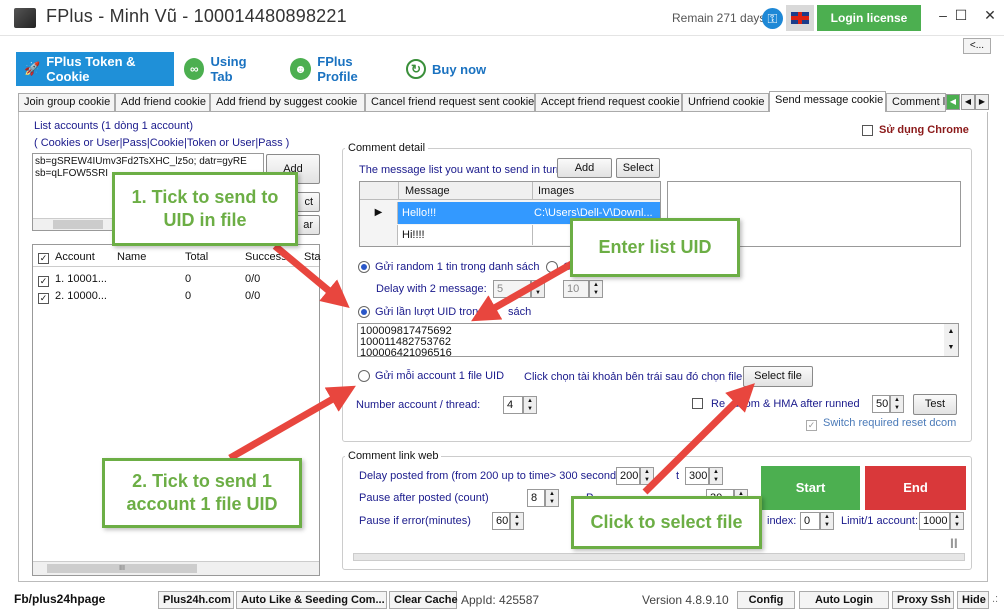 The image size is (1004, 612). What do you see at coordinates (989, 16) in the screenshot?
I see `close-button: ✕` at bounding box center [989, 16].